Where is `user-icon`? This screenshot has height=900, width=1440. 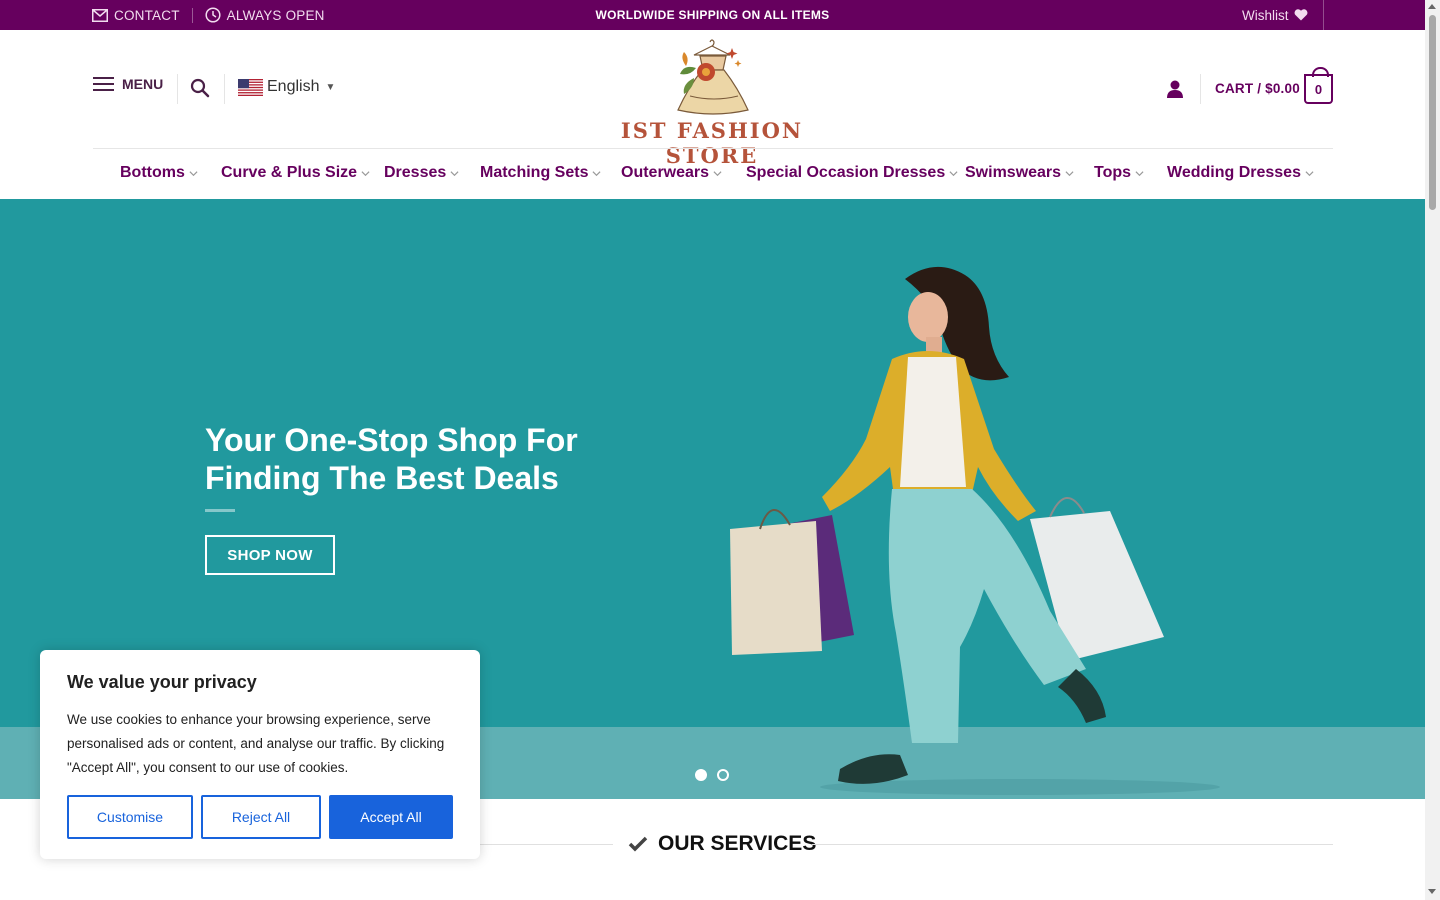
user-icon is located at coordinates (1175, 89).